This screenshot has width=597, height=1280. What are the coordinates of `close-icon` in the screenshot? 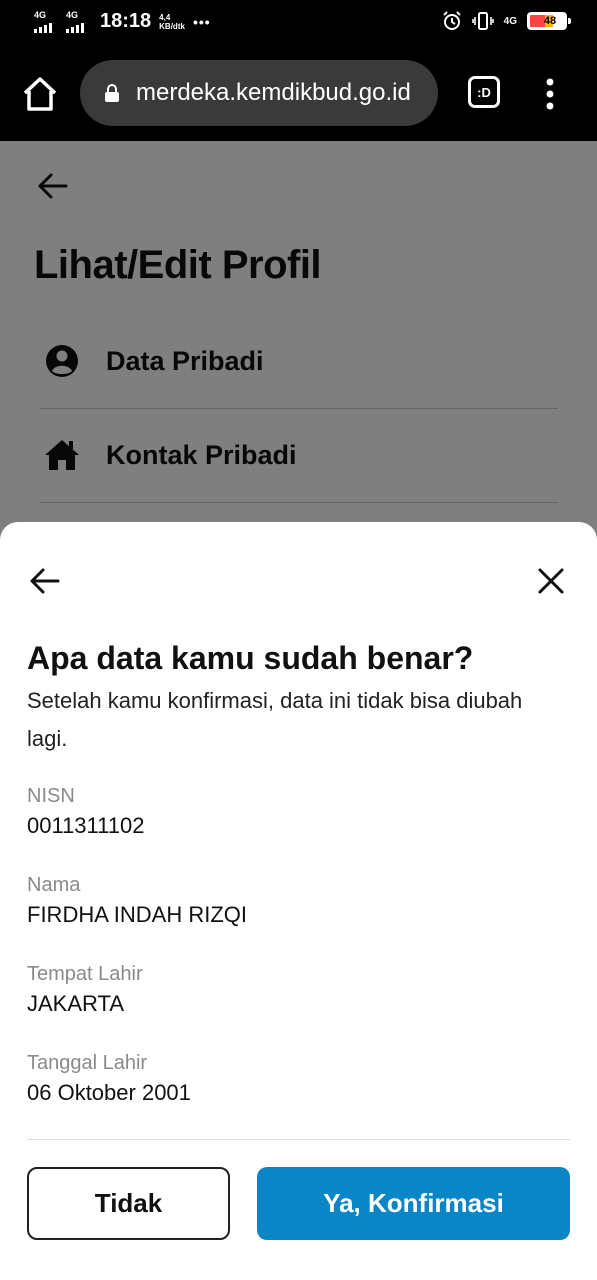 It's located at (551, 581).